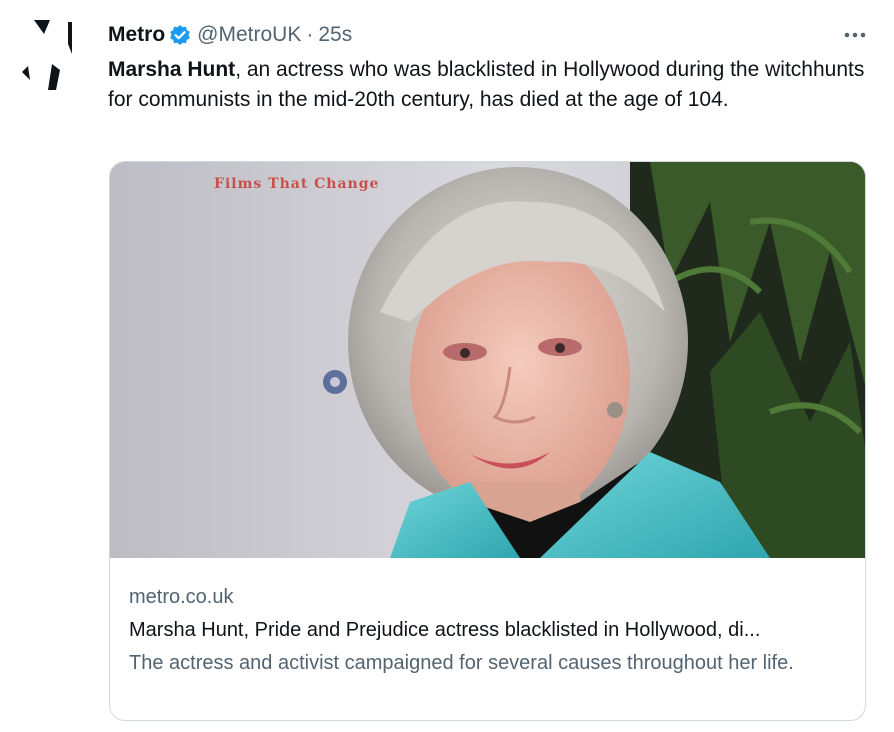 The image size is (894, 732). I want to click on metro-logo-icon, so click(47, 55).